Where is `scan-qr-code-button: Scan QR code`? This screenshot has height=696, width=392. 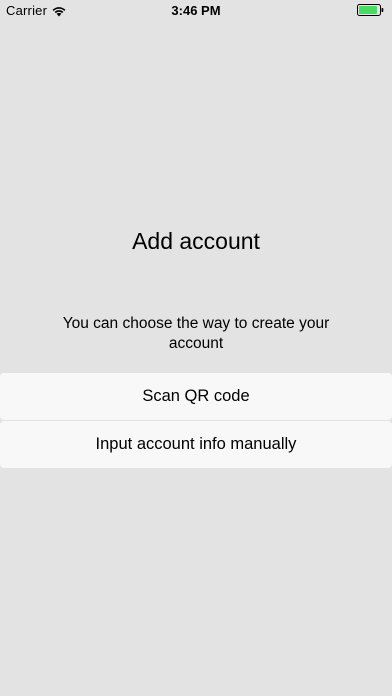 scan-qr-code-button: Scan QR code is located at coordinates (196, 396).